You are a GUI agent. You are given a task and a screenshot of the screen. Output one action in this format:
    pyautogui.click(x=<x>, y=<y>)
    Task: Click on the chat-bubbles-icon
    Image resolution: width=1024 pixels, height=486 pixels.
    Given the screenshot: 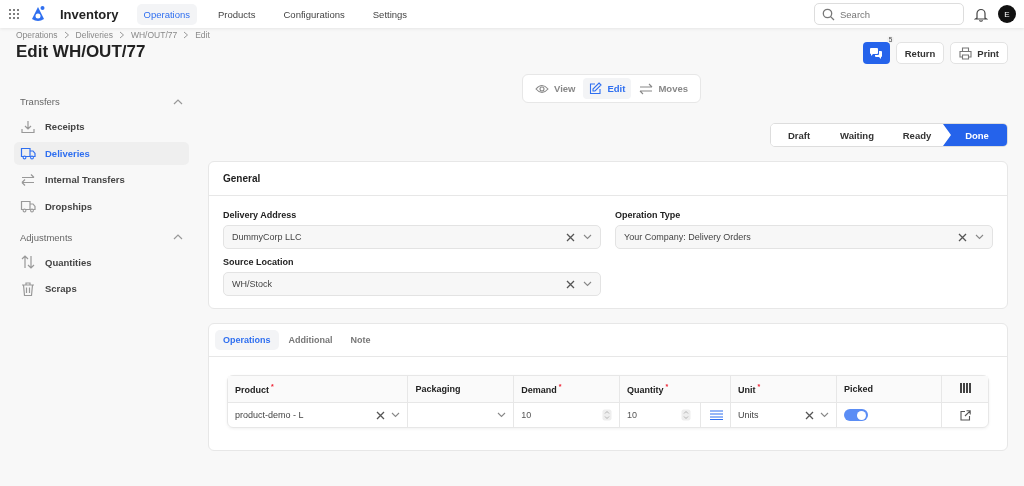 What is the action you would take?
    pyautogui.click(x=876, y=53)
    